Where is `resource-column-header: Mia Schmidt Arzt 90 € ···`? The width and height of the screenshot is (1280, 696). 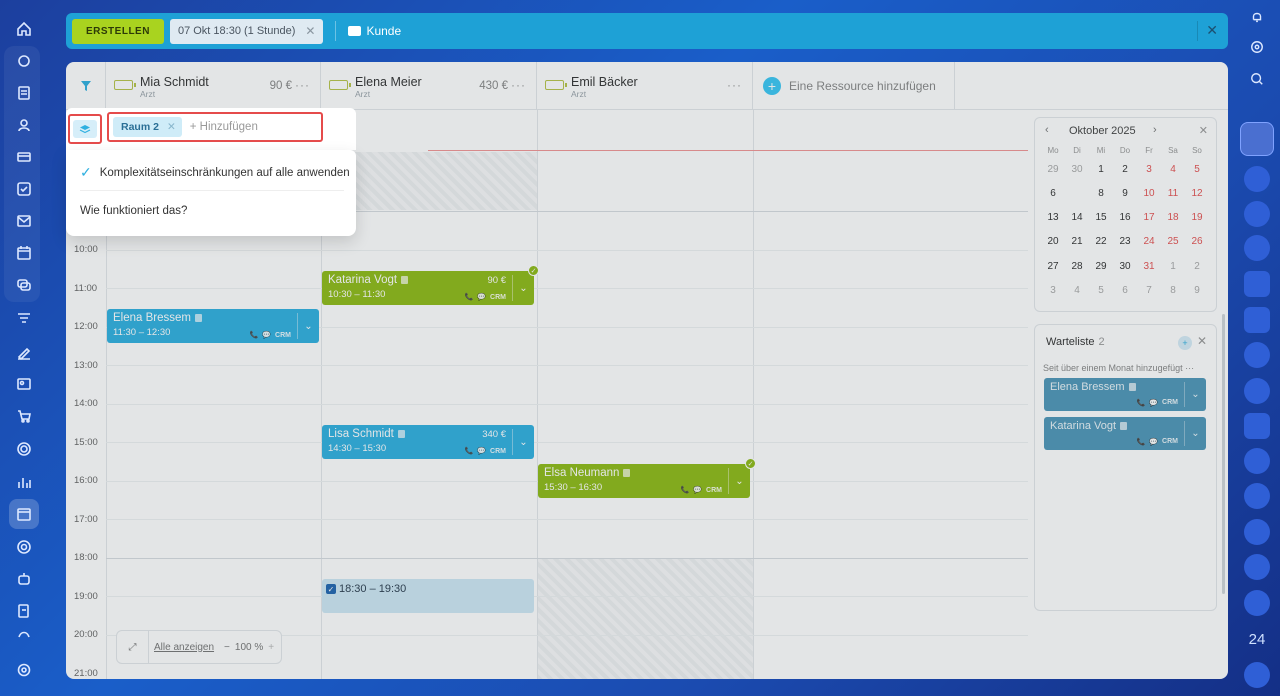
resource-column-header: Mia Schmidt Arzt 90 € ··· is located at coordinates (213, 85).